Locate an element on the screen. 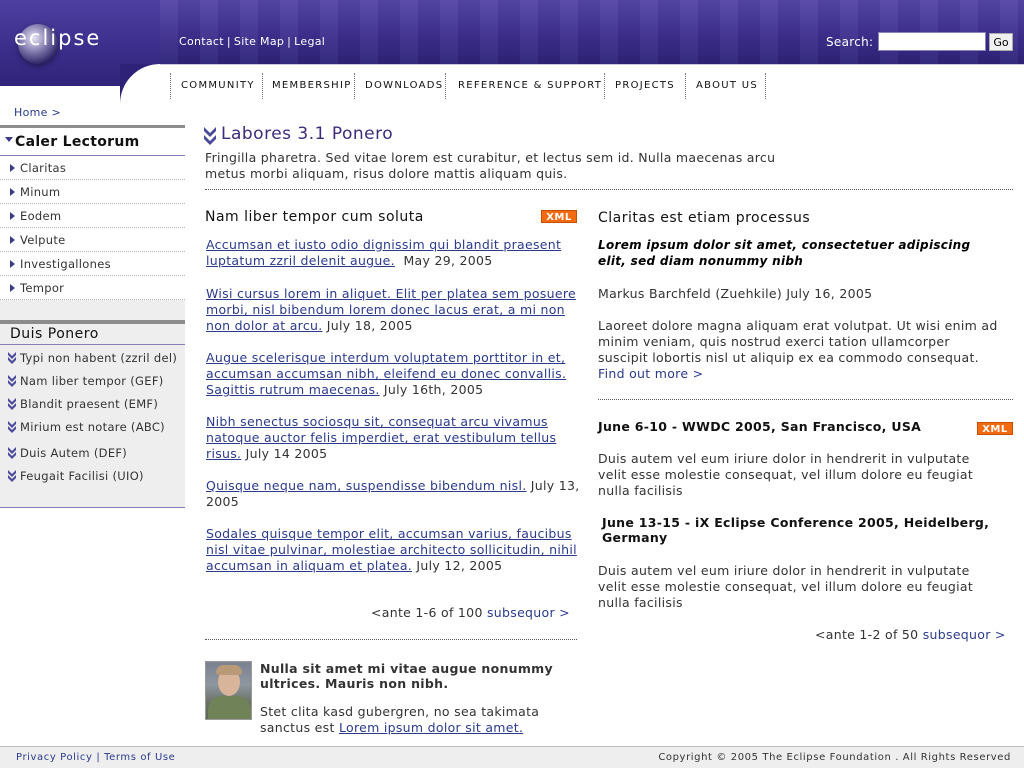 The image size is (1024, 768). sidebar-project-item: Typi non habent (zzril del) is located at coordinates (92, 358).